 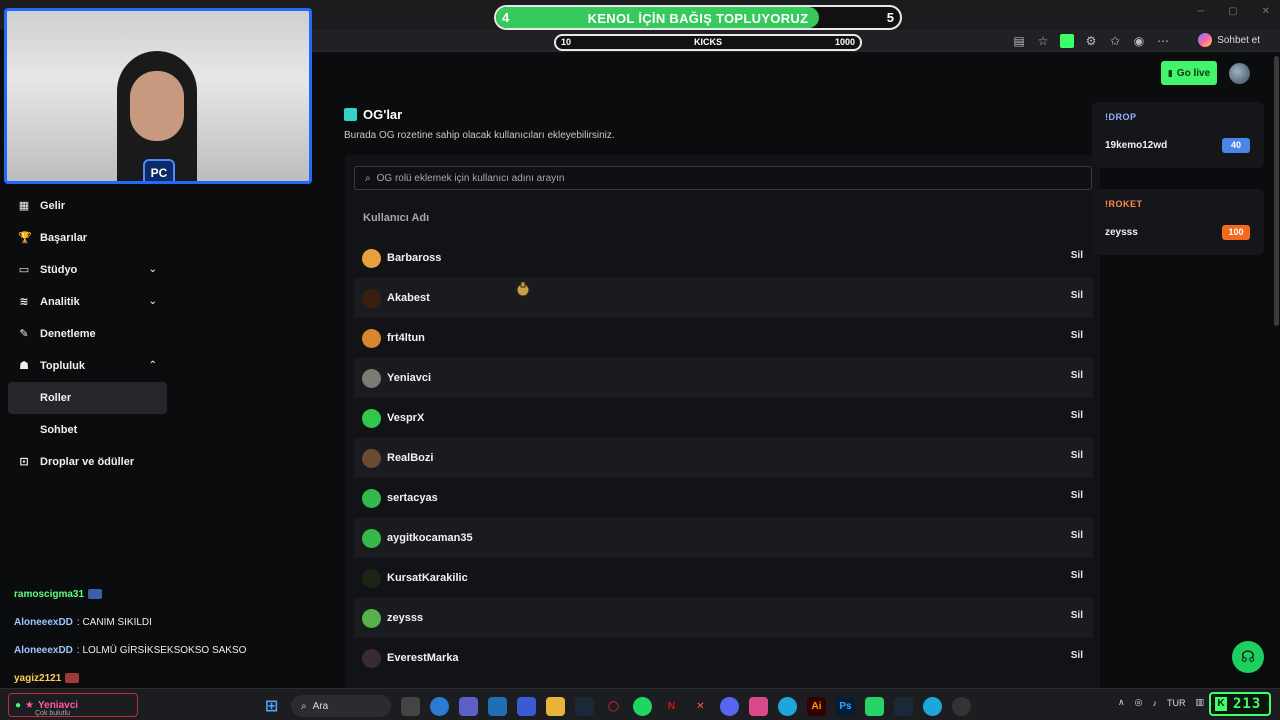 I want to click on opera-icon: ◯, so click(x=613, y=706).